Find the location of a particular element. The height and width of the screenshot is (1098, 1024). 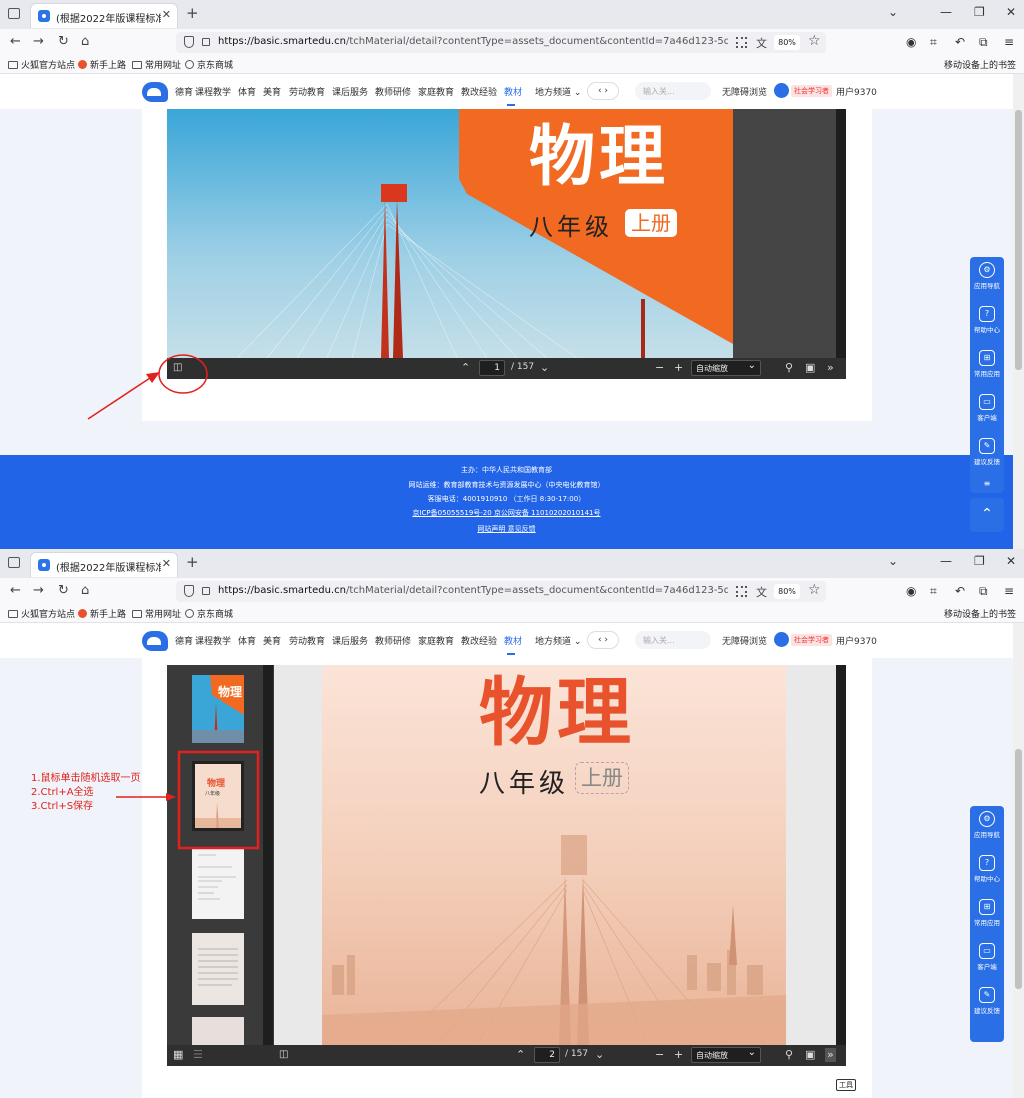

bookmark-item: 京东商城 is located at coordinates (209, 64).